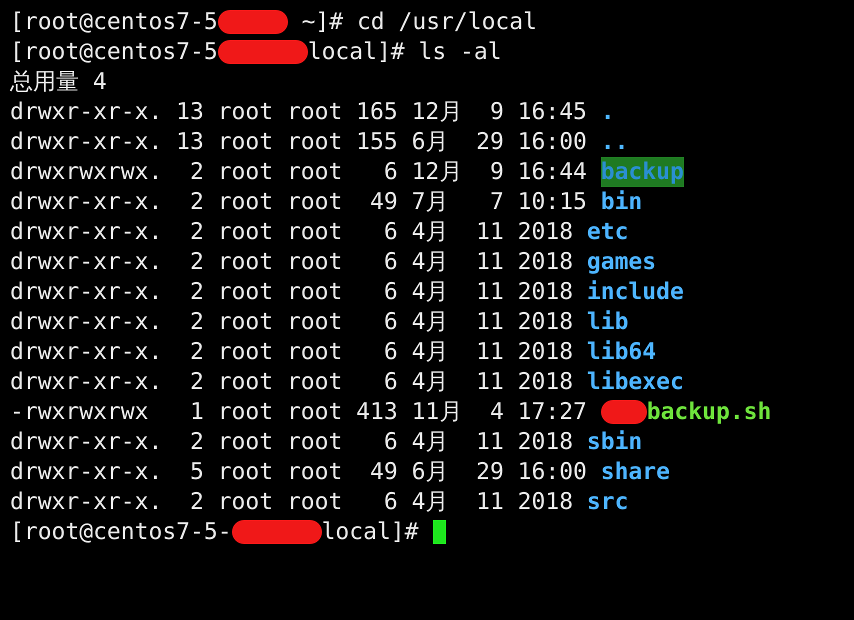  I want to click on file-name: ., so click(607, 112).